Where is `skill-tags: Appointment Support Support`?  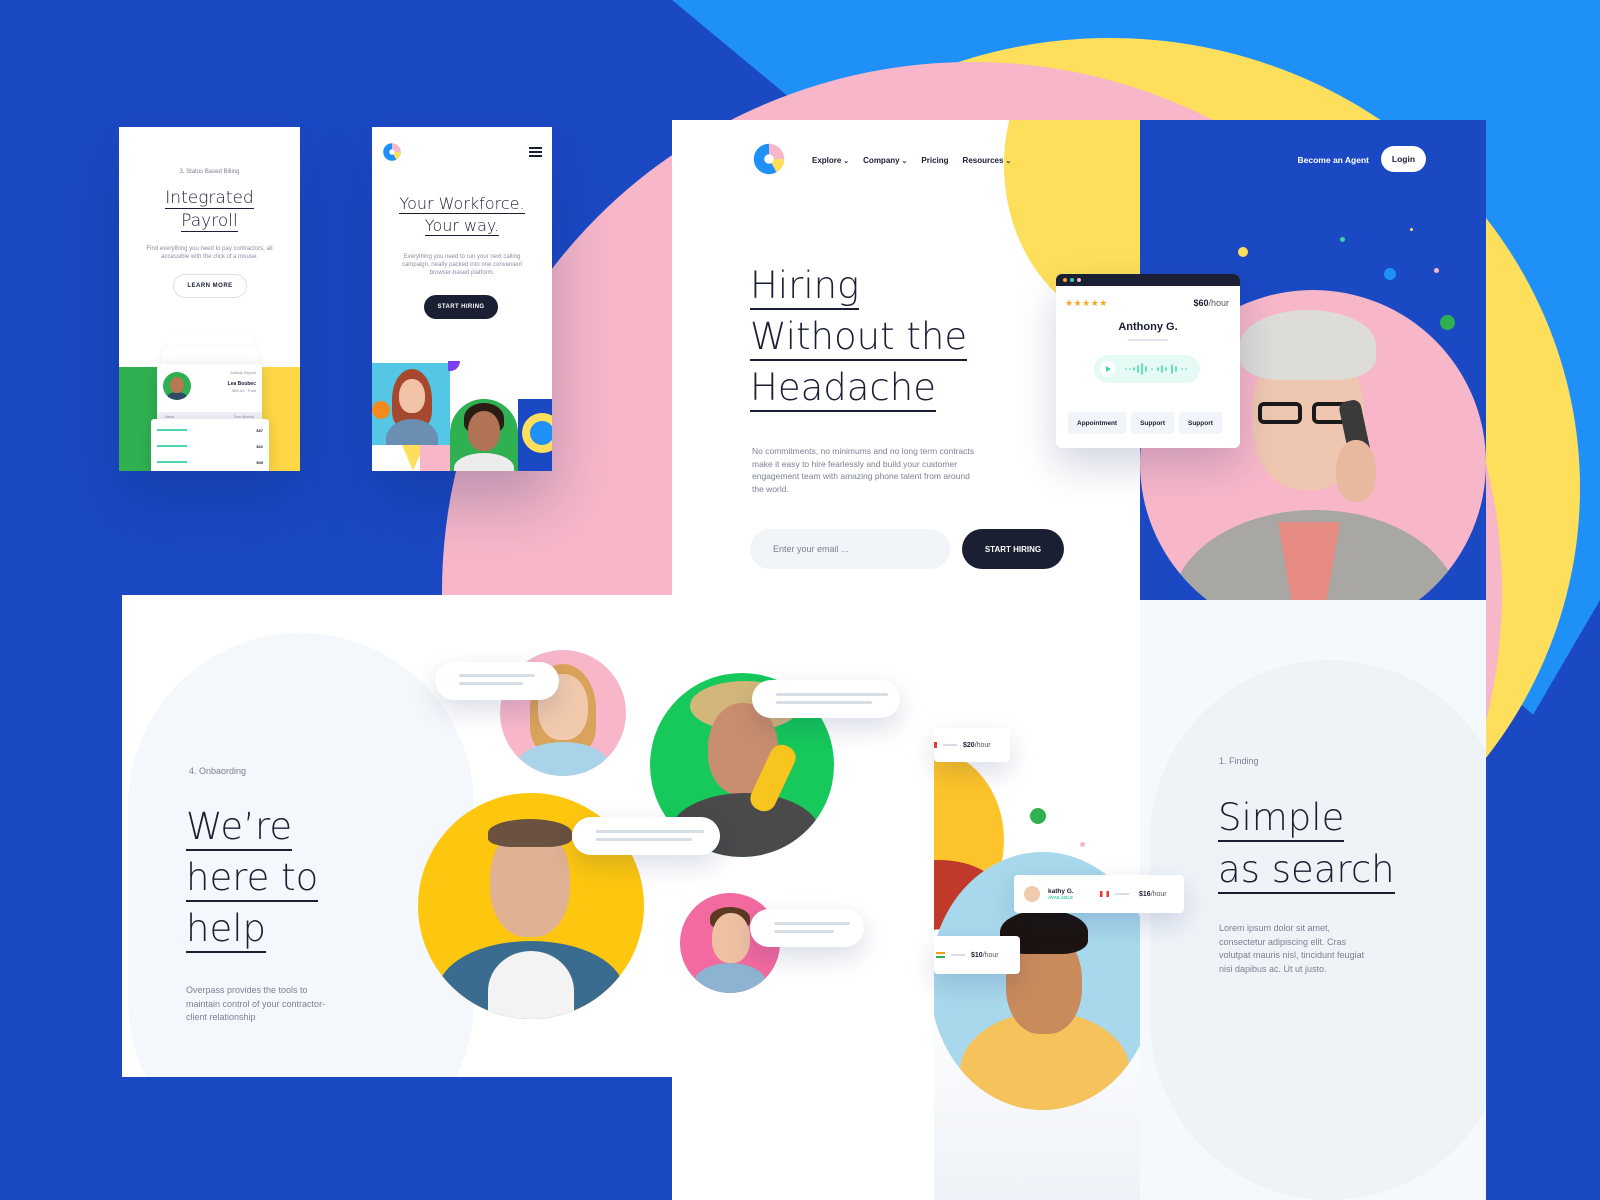 skill-tags: Appointment Support Support is located at coordinates (1145, 423).